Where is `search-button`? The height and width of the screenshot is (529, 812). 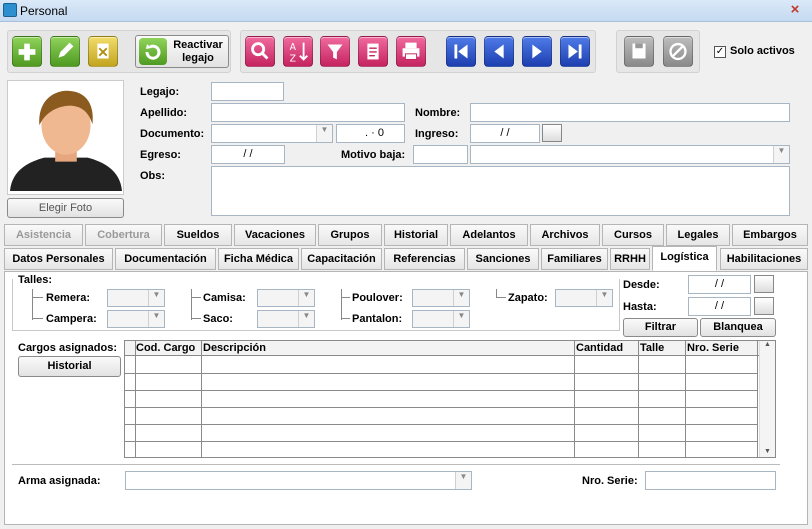 search-button is located at coordinates (260, 51).